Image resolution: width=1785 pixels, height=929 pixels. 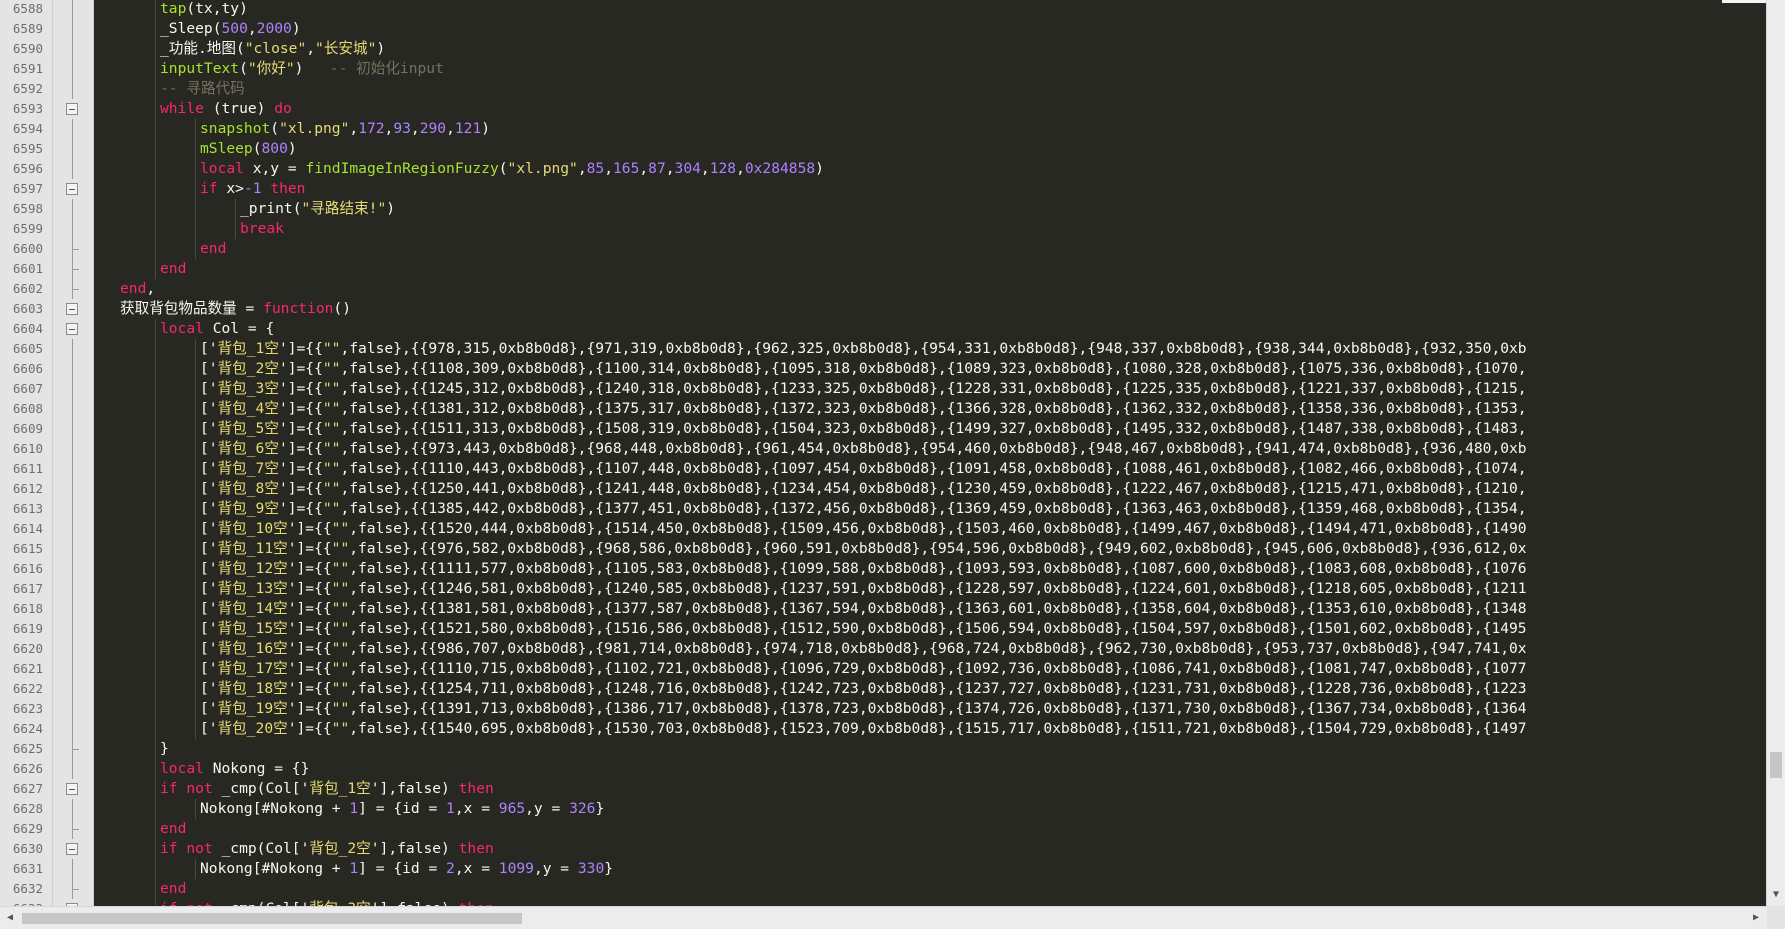 What do you see at coordinates (883, 917) in the screenshot?
I see `horizontal-scrollbar: ◀ ▶` at bounding box center [883, 917].